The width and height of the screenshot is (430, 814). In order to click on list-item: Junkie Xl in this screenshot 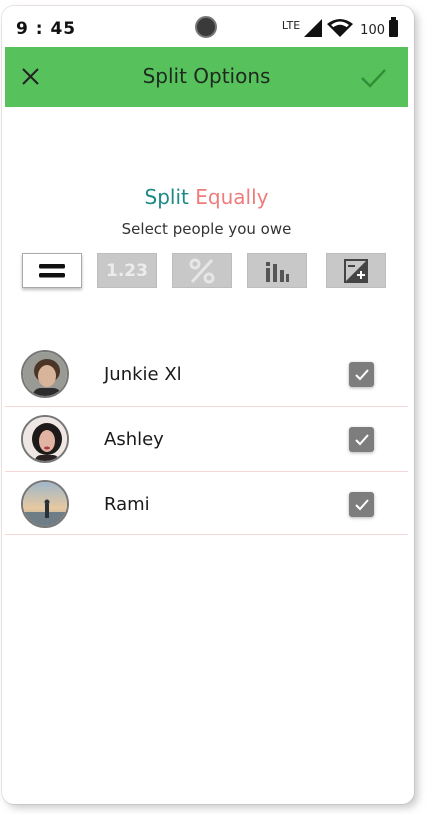, I will do `click(206, 374)`.